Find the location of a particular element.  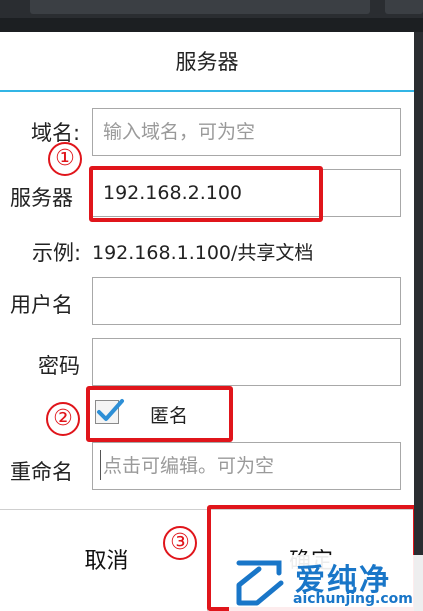

cancel-button: 取消 is located at coordinates (103, 560).